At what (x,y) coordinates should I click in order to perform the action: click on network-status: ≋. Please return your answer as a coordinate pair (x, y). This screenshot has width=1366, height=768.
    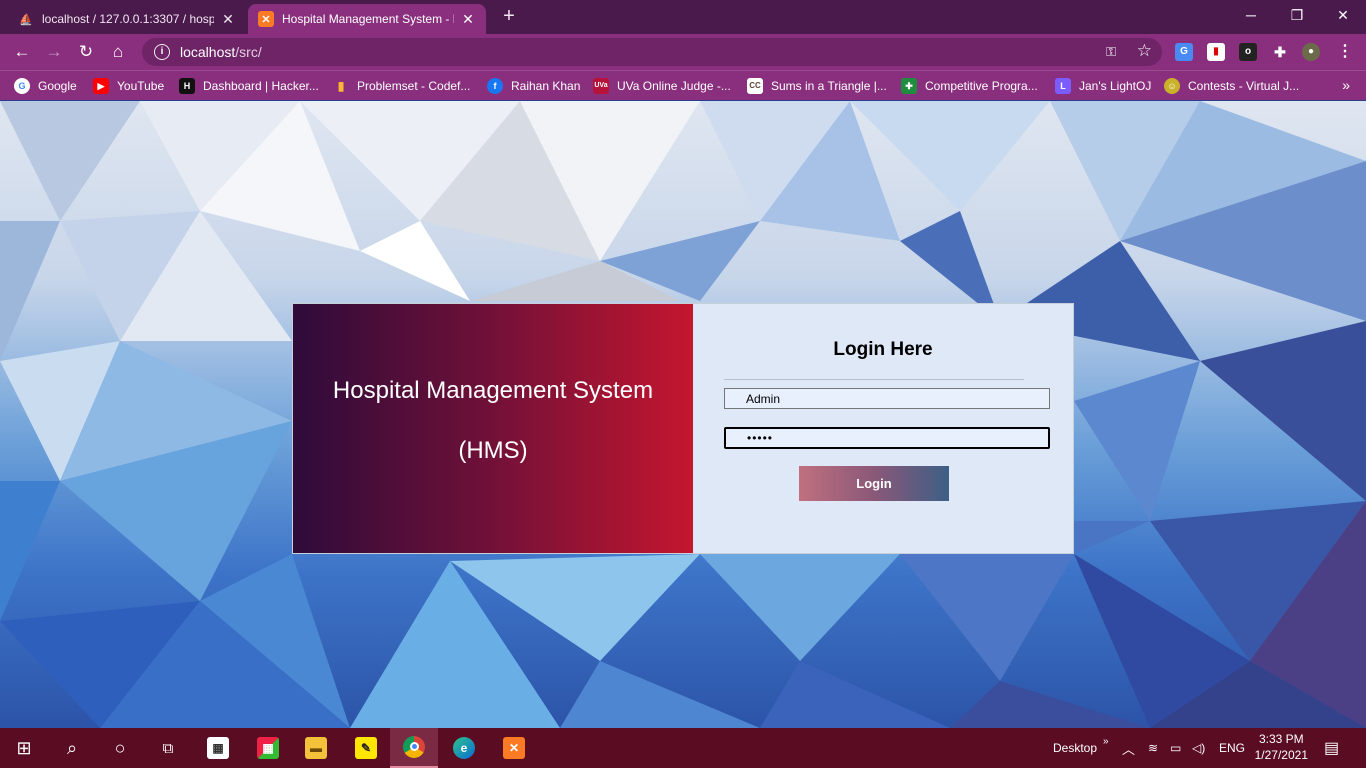
    Looking at the image, I should click on (1153, 748).